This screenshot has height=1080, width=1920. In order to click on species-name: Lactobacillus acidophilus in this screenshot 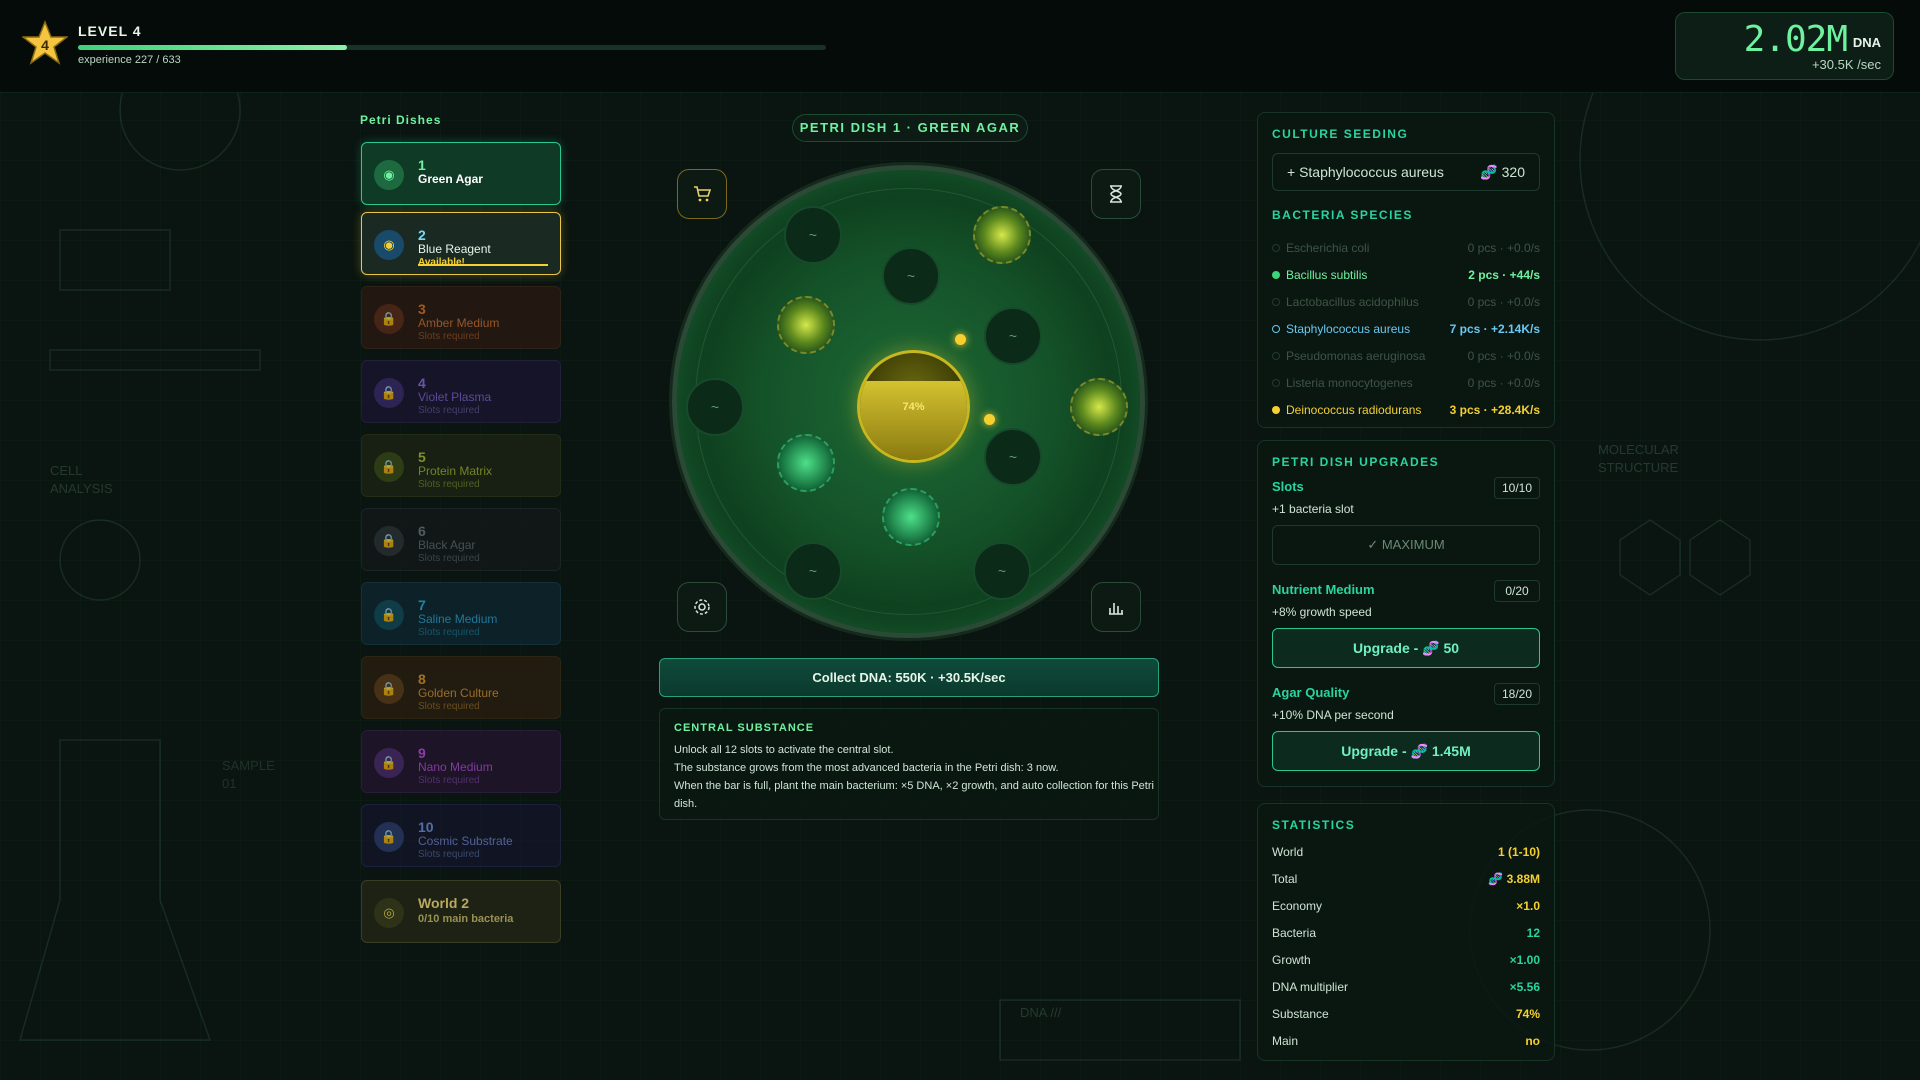, I will do `click(1352, 302)`.